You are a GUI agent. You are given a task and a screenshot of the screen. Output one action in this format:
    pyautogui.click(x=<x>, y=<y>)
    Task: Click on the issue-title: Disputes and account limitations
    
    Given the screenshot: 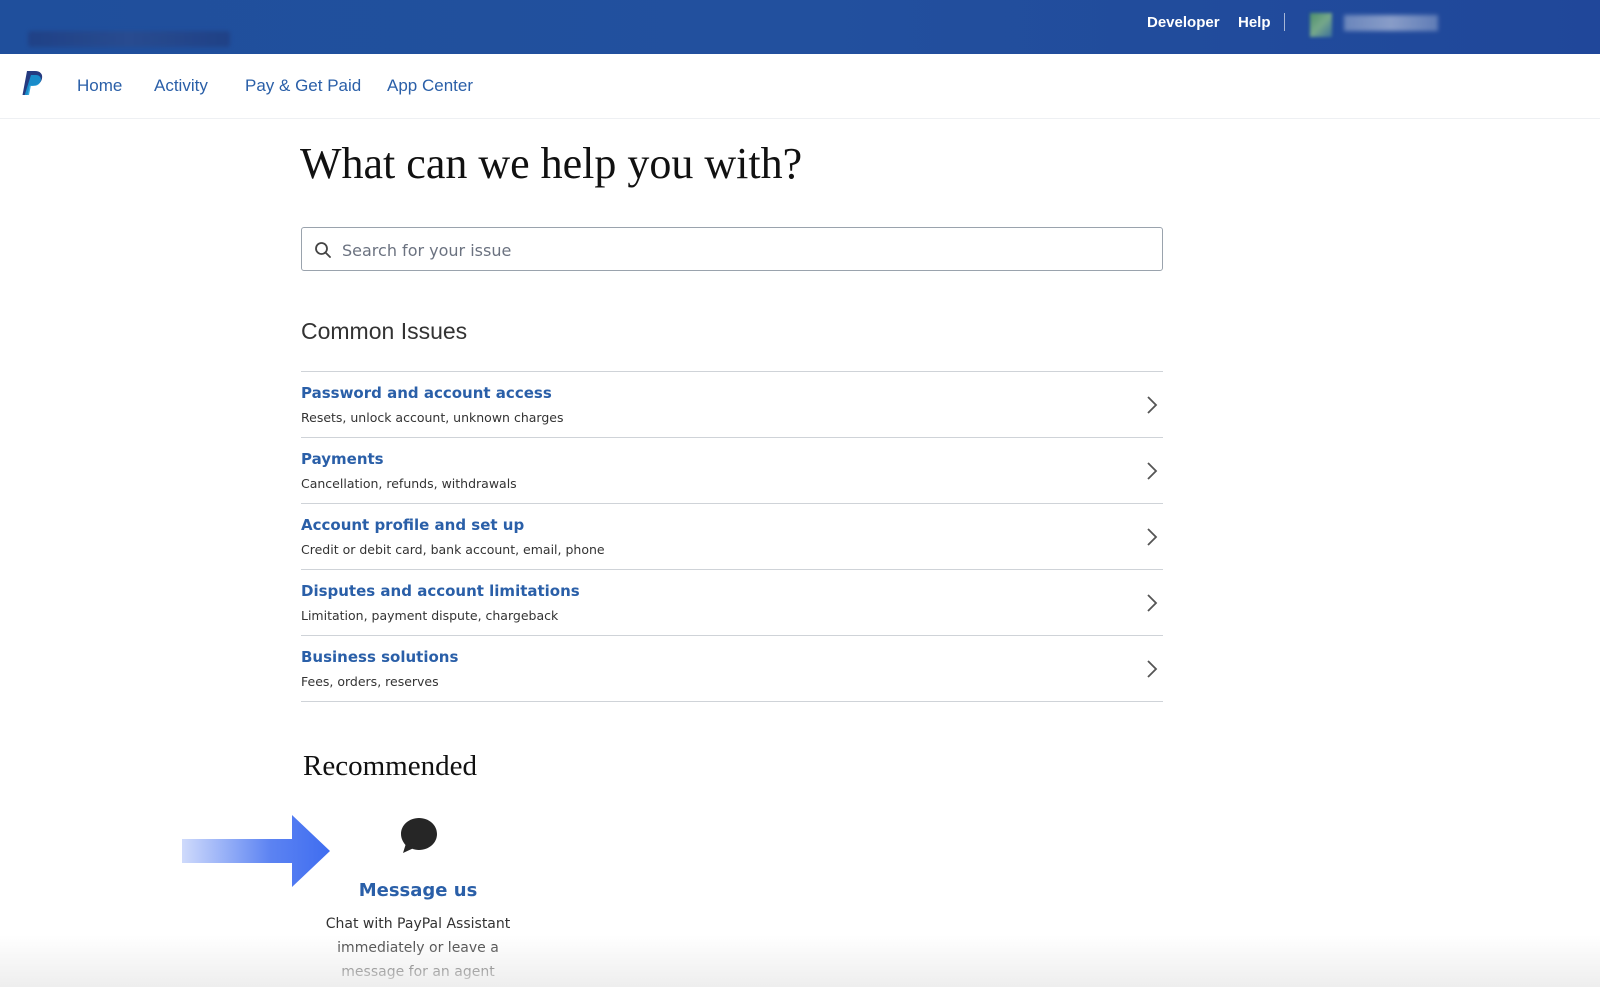 What is the action you would take?
    pyautogui.click(x=440, y=591)
    